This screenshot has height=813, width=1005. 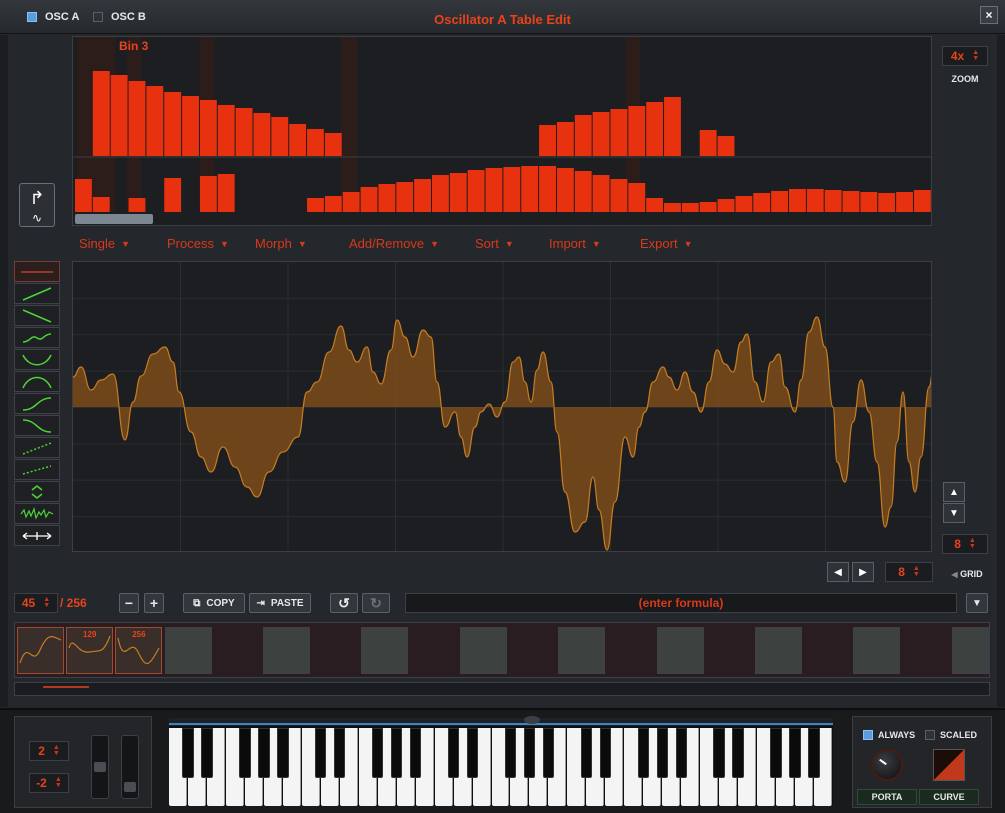 What do you see at coordinates (502, 689) in the screenshot?
I see `frame-strip-scrollbar` at bounding box center [502, 689].